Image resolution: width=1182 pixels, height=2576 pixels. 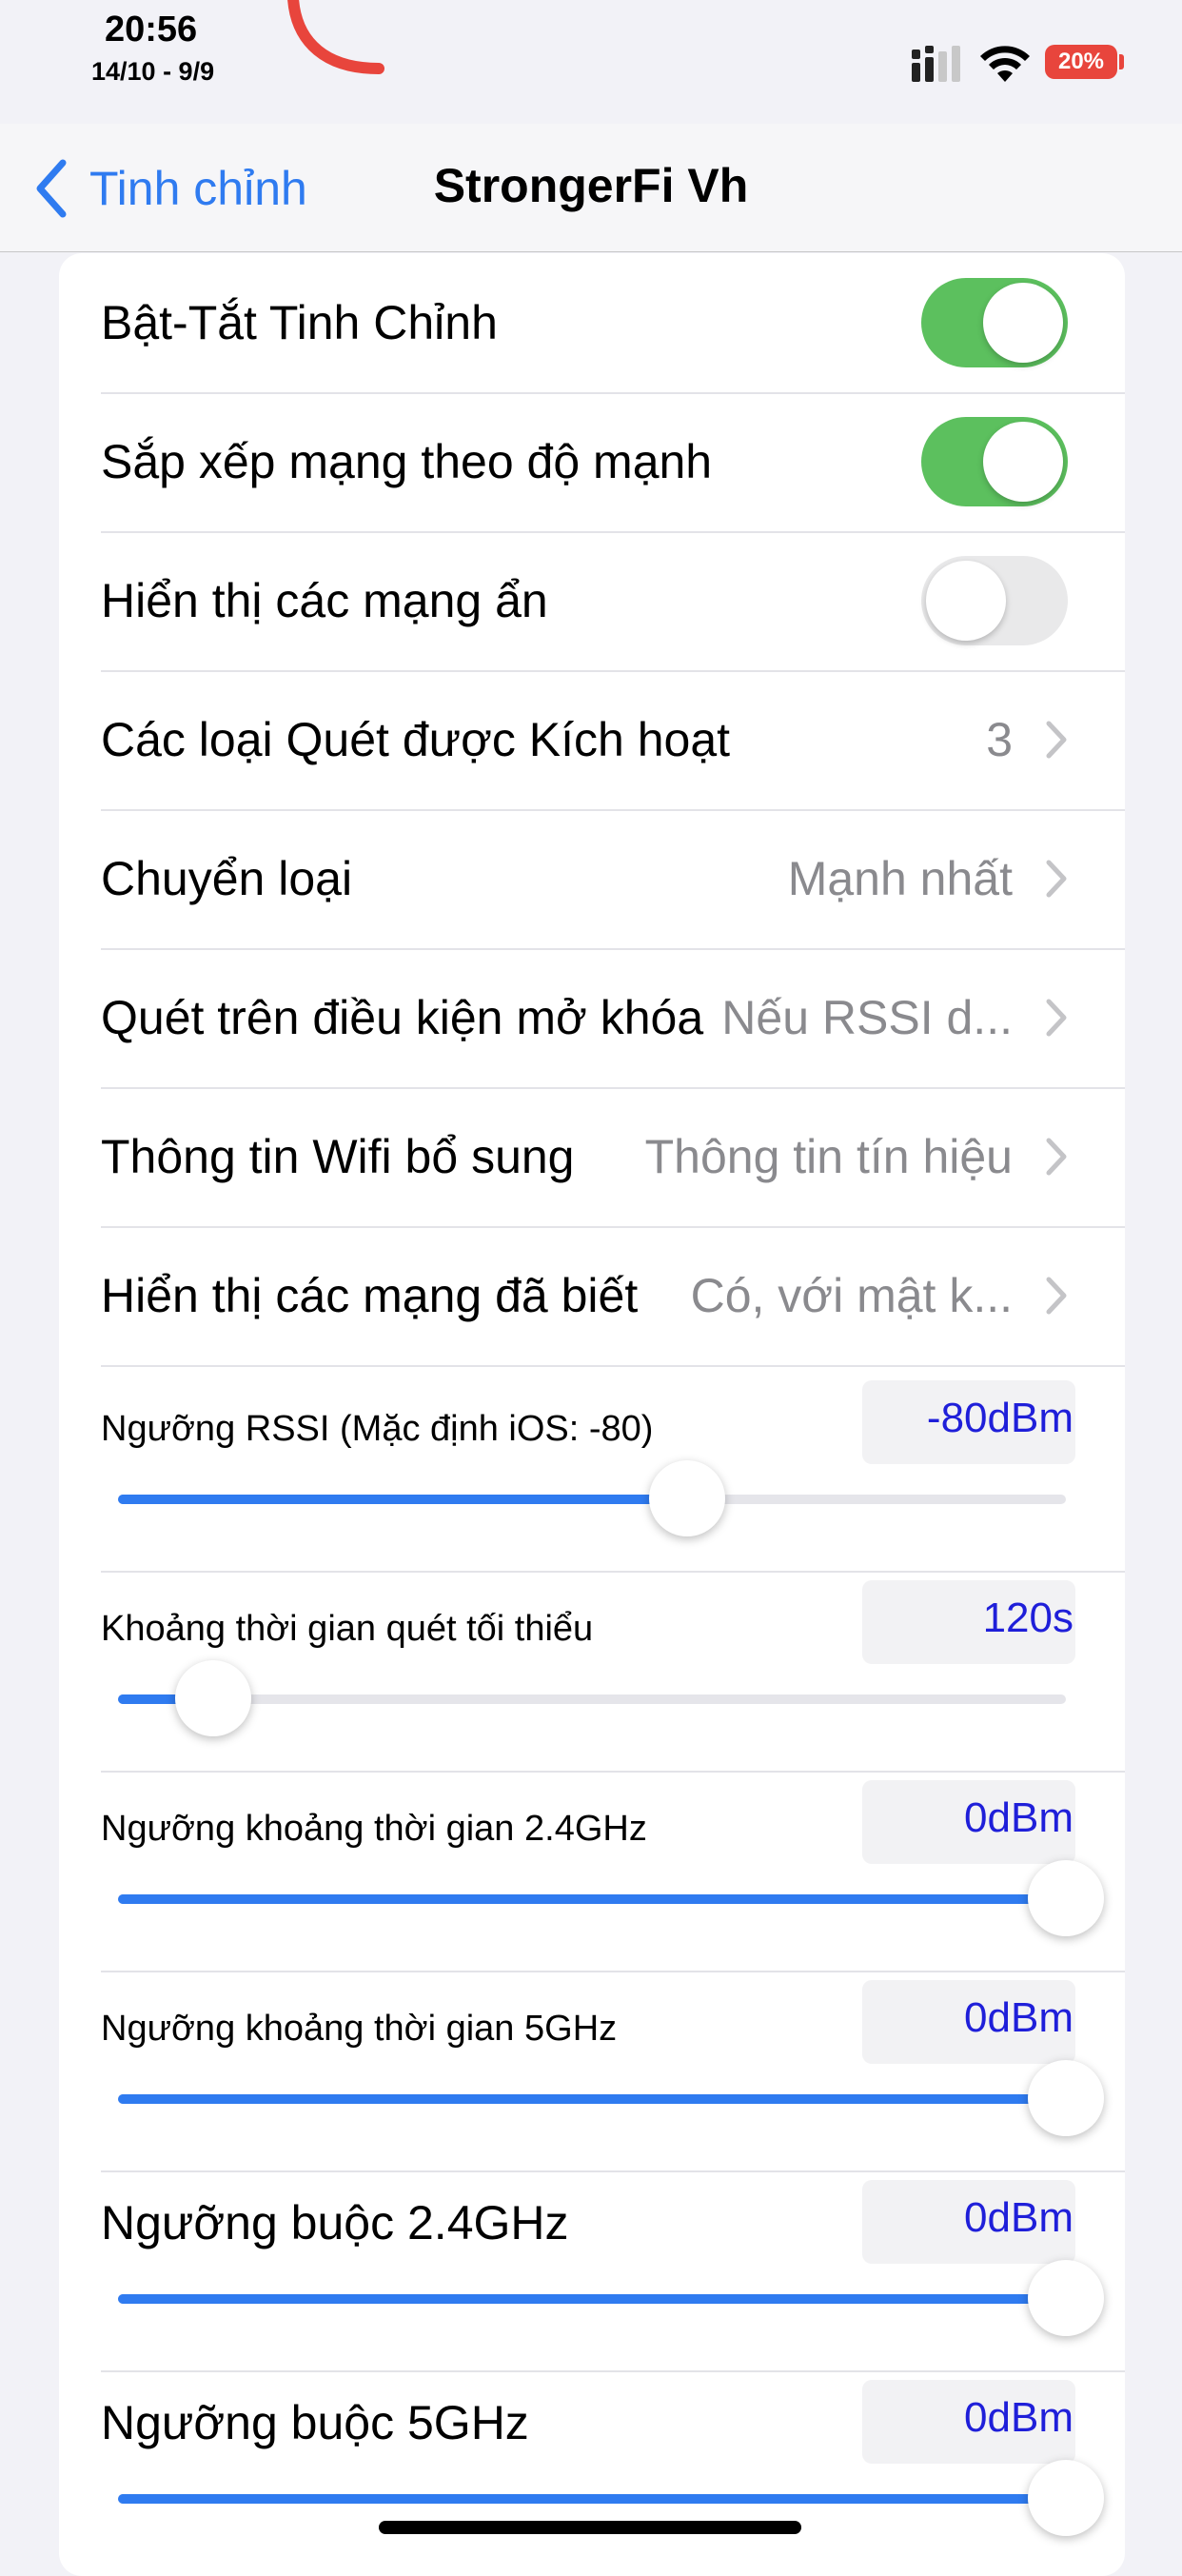 What do you see at coordinates (613, 323) in the screenshot?
I see `setting-row-enable-tweak: Bật-Tắt Tinh Chỉnh` at bounding box center [613, 323].